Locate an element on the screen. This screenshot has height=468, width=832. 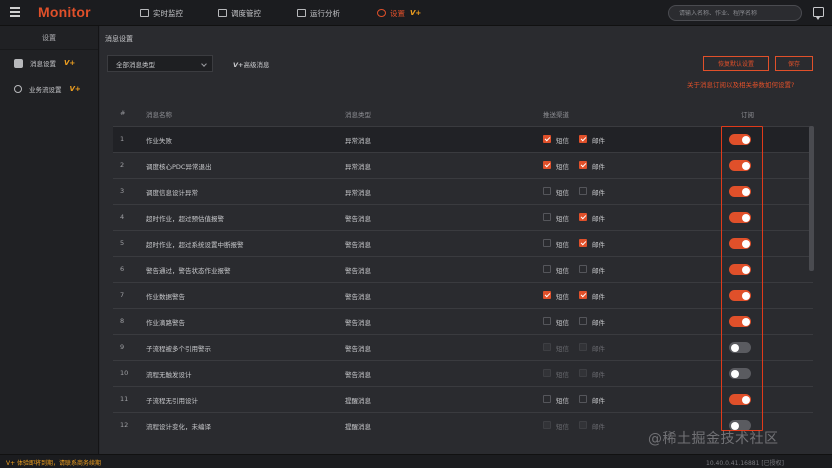
row-number: 8 is located at coordinates (122, 321).